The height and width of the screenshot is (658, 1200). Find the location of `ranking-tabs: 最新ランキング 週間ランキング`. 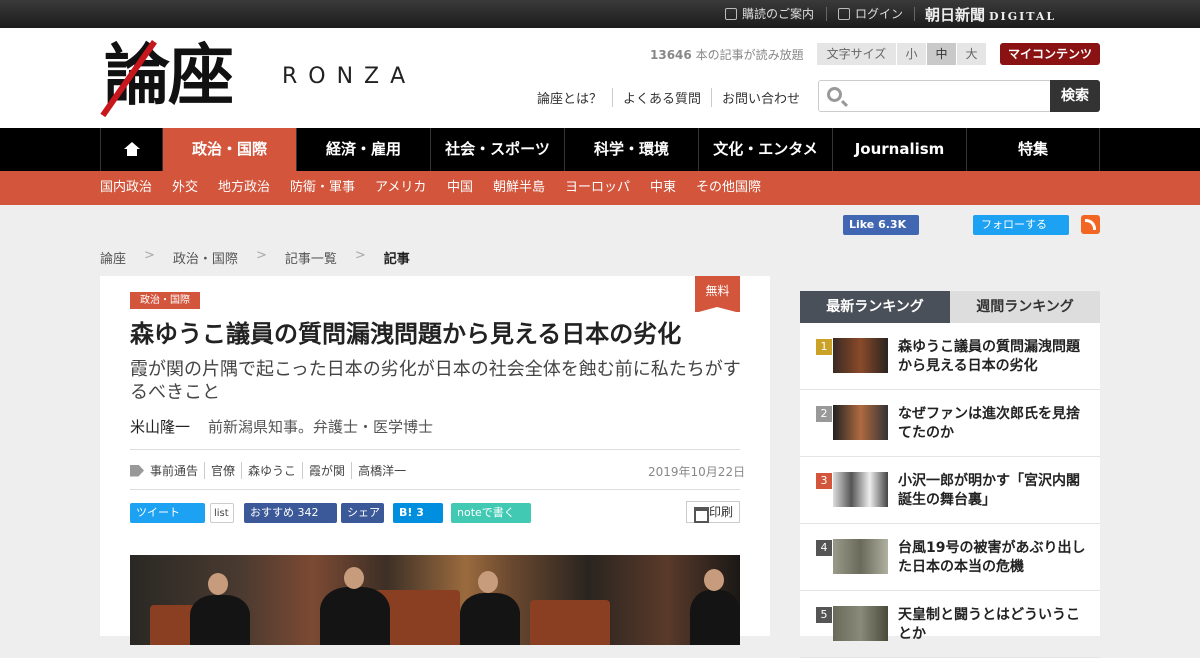

ranking-tabs: 最新ランキング 週間ランキング is located at coordinates (950, 307).